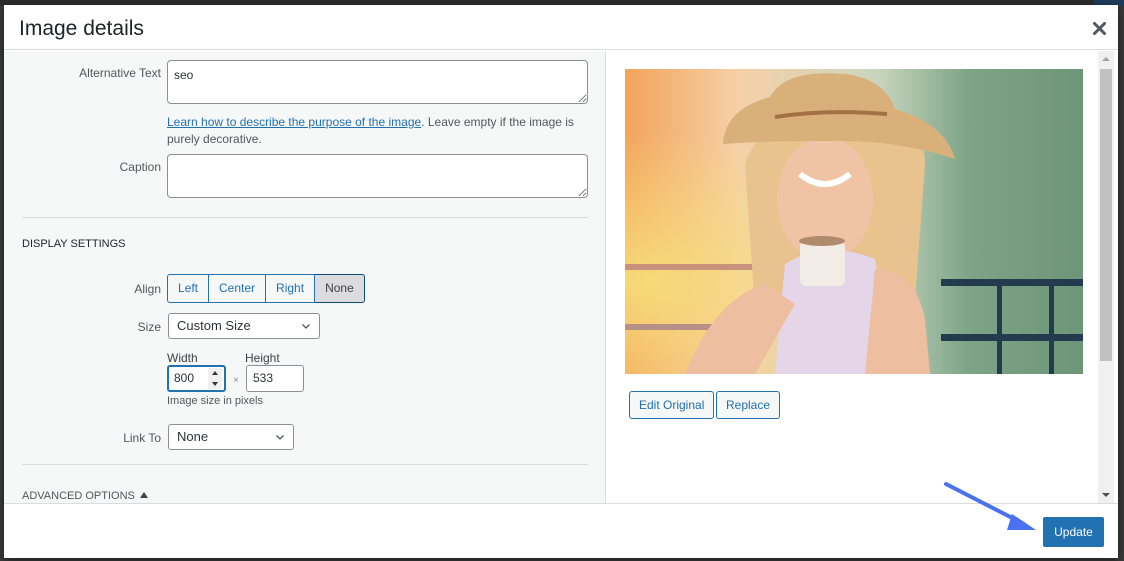 Image resolution: width=1124 pixels, height=561 pixels. I want to click on close-x-icon, so click(1099, 28).